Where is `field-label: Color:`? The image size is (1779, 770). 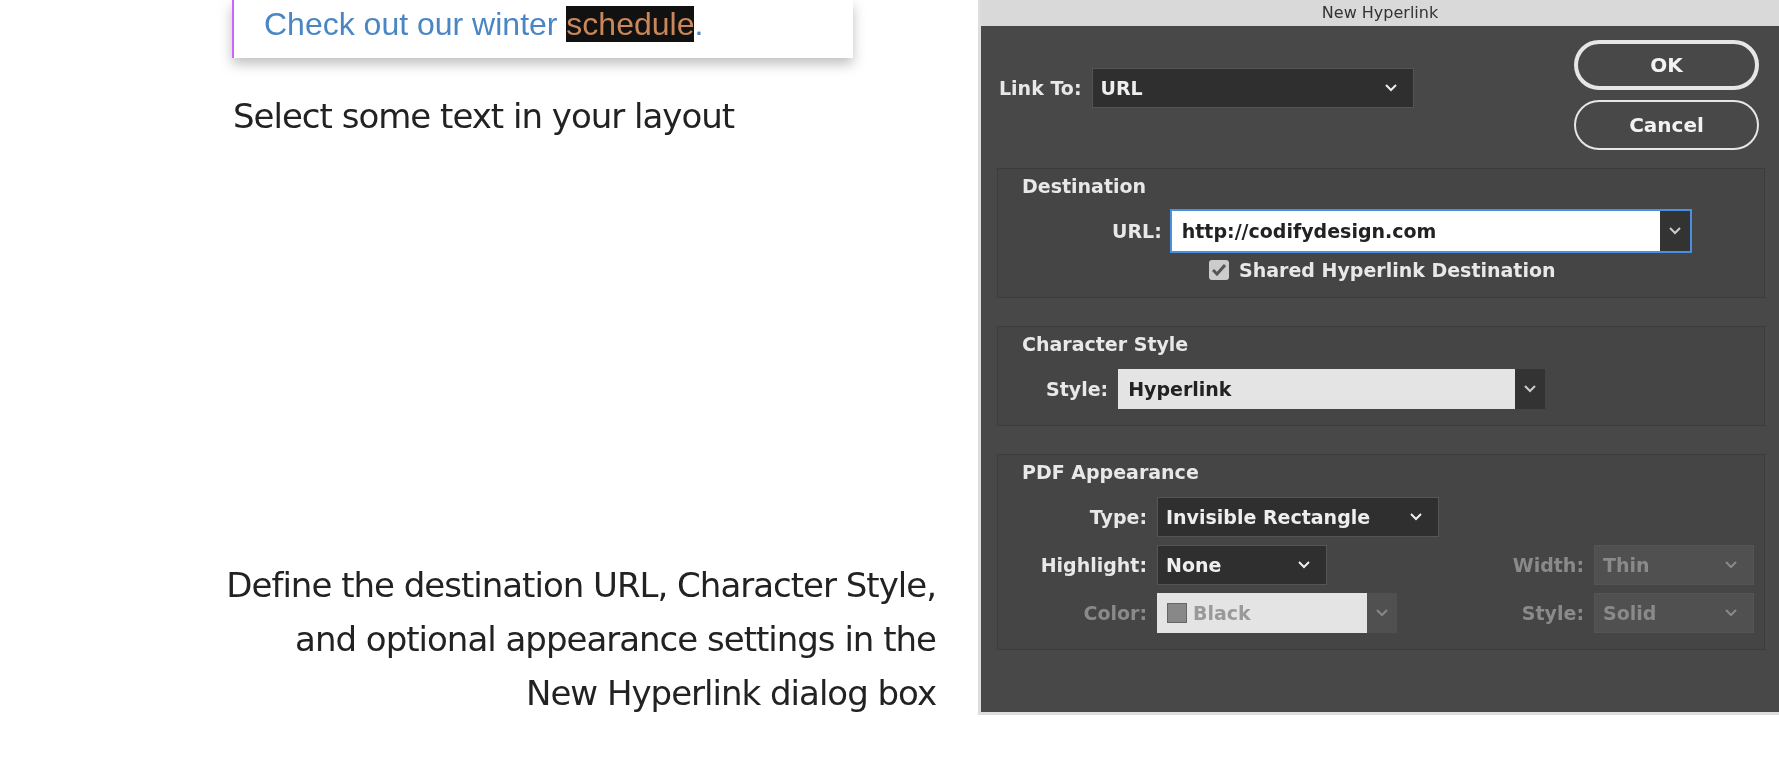 field-label: Color: is located at coordinates (1114, 613).